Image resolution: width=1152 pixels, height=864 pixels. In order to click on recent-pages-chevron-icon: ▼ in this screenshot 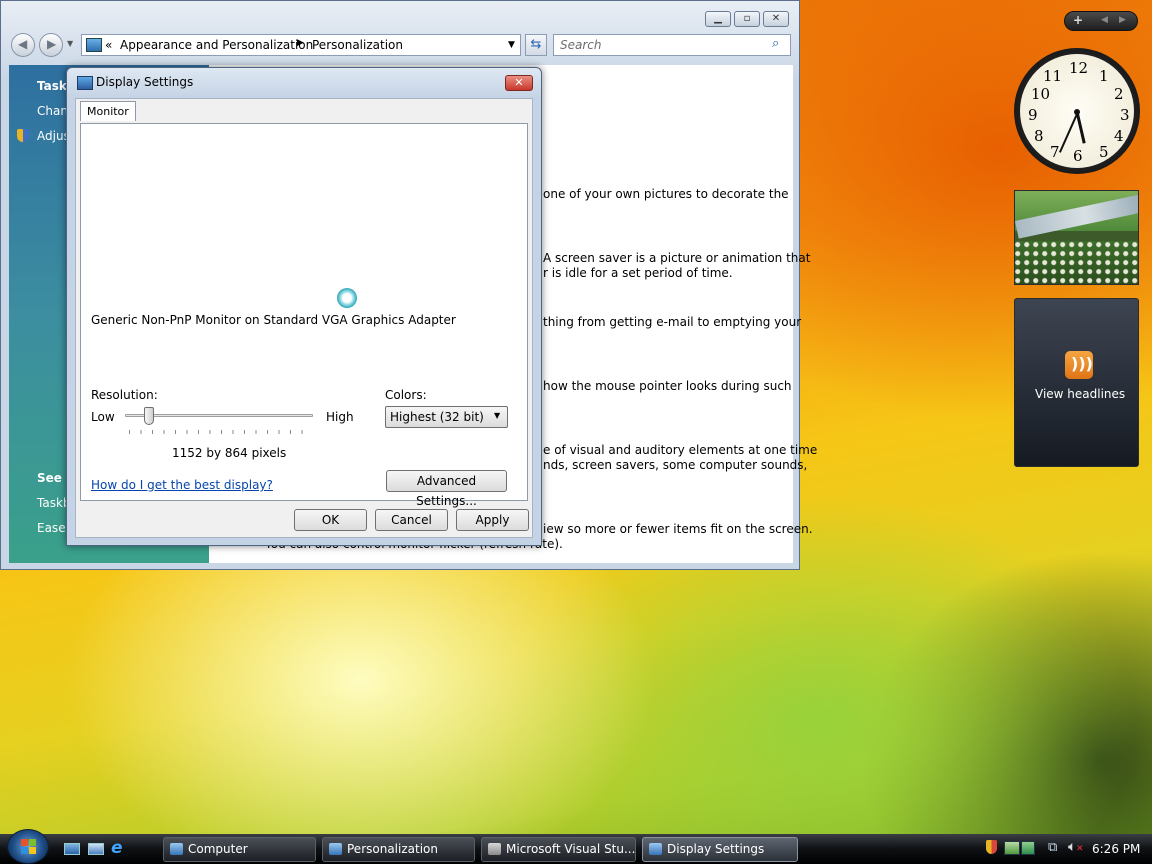, I will do `click(70, 43)`.